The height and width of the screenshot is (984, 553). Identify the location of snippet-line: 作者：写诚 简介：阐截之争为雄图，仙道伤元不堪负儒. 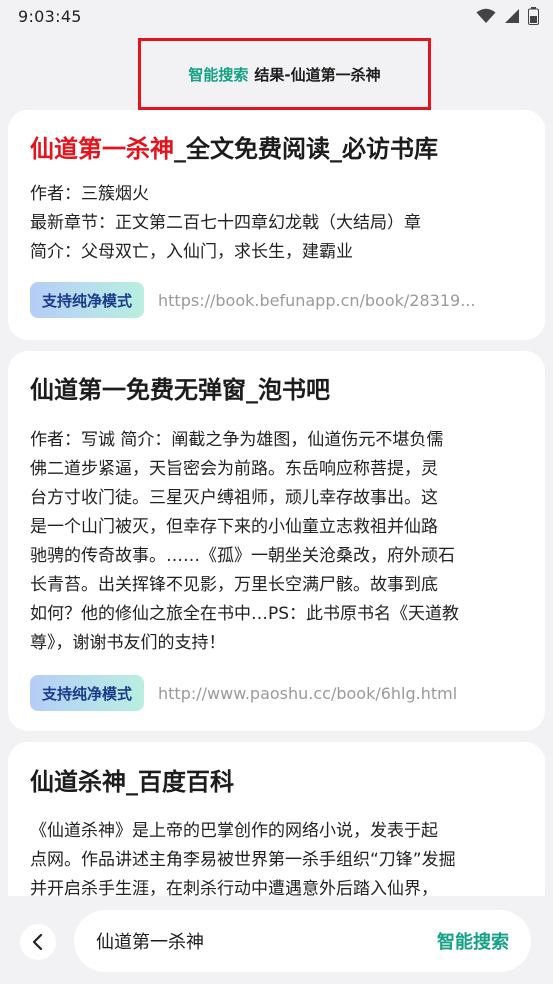
(237, 440).